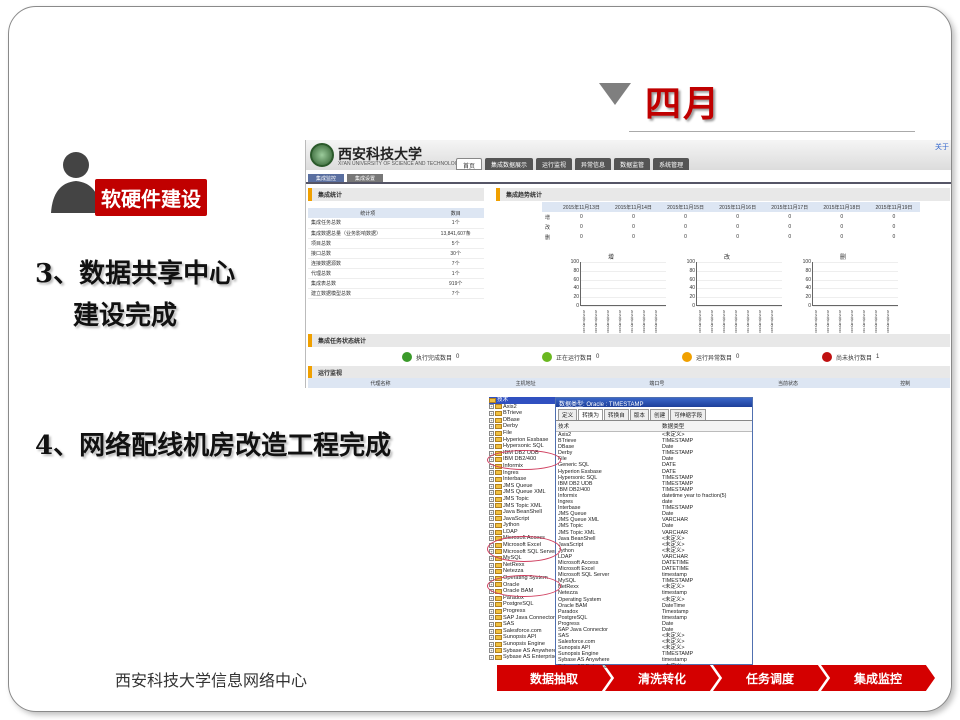  Describe the element at coordinates (513, 413) in the screenshot. I see `tree-item-label: BTrieve` at that location.